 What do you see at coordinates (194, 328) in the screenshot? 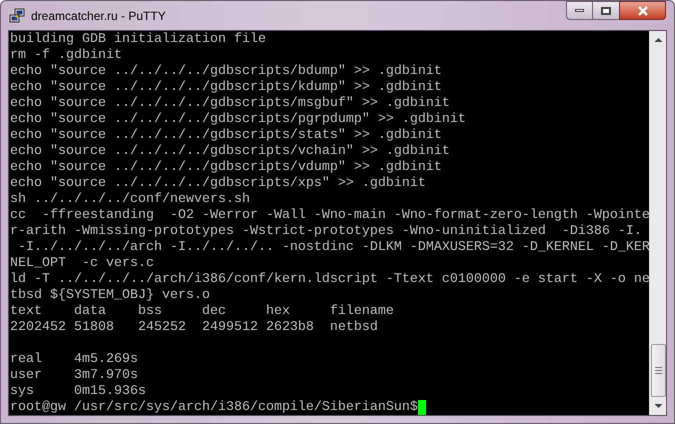
I see `terminal-line: 2202452 51808 245252 2499512 2623b8 netbsd` at bounding box center [194, 328].